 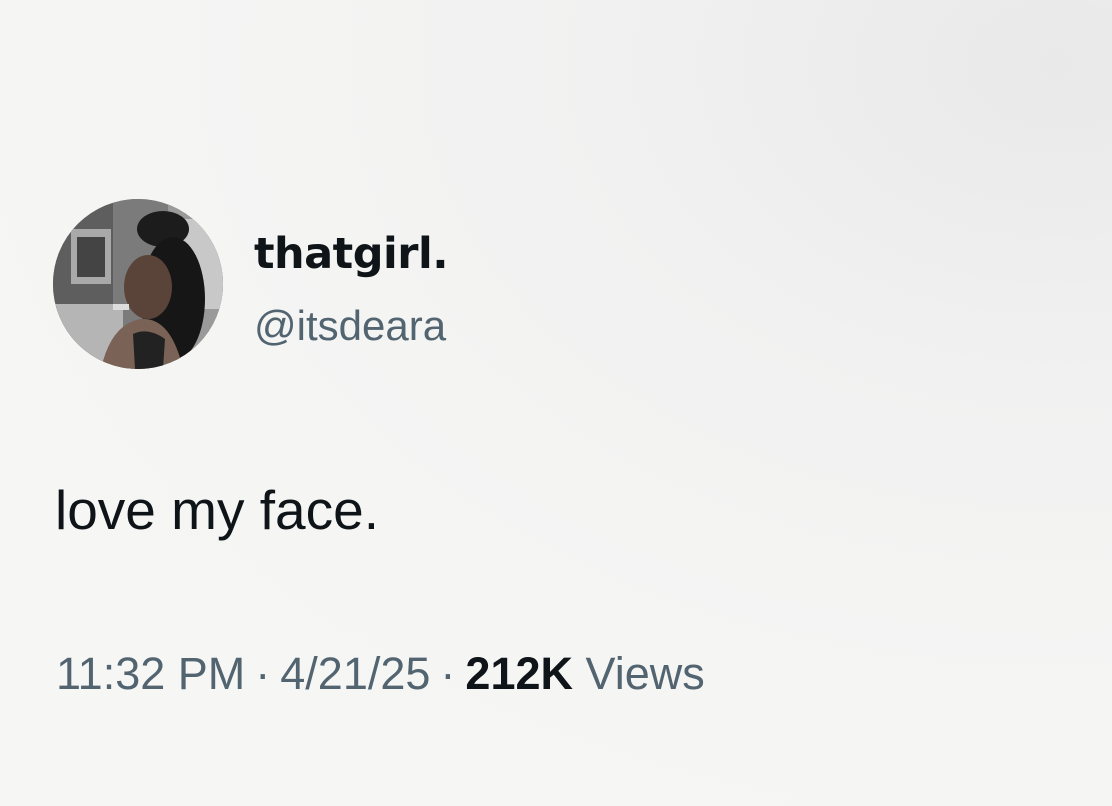 What do you see at coordinates (150, 673) in the screenshot?
I see `tweet-time: 11:32 PM` at bounding box center [150, 673].